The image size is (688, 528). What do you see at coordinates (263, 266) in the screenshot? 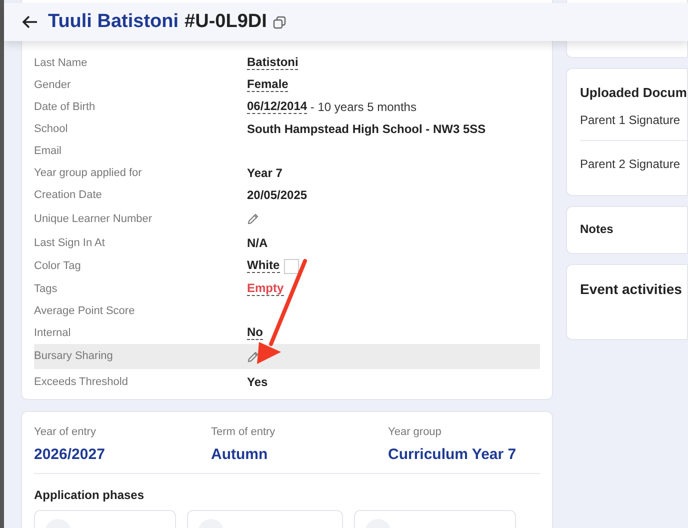
I see `field-value: White` at bounding box center [263, 266].